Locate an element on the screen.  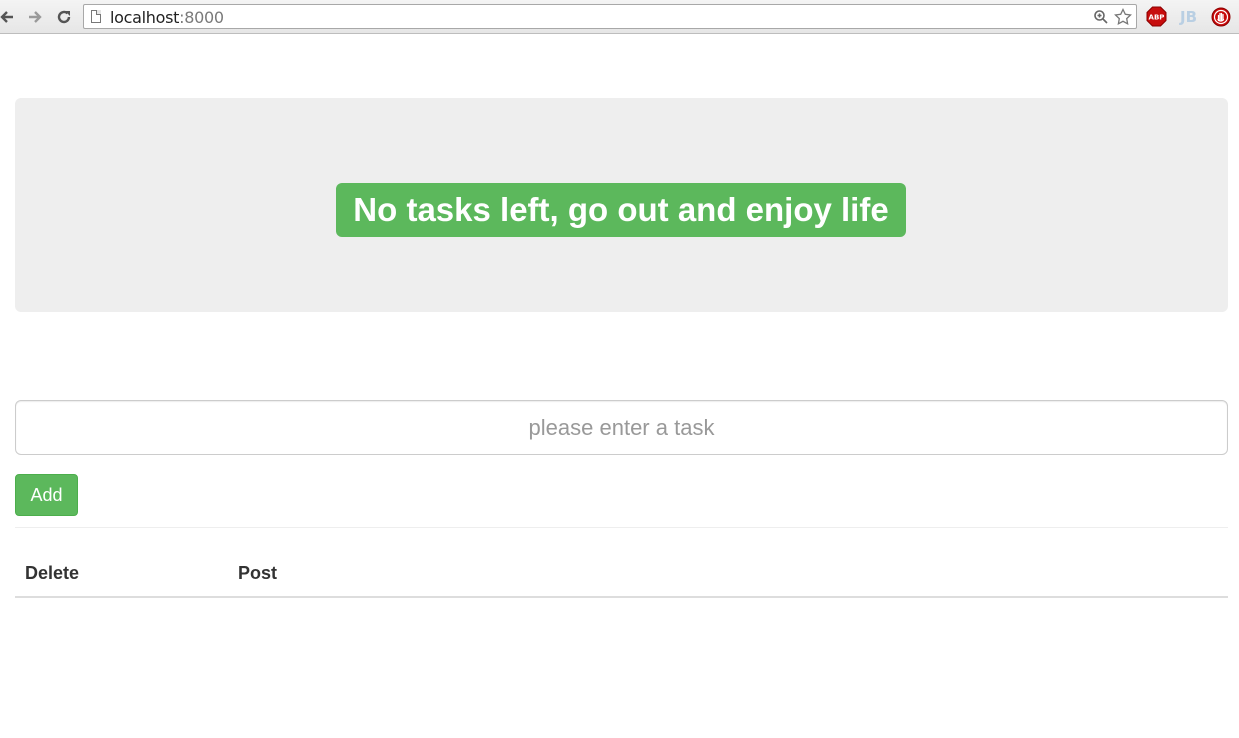
reload-icon is located at coordinates (64, 17).